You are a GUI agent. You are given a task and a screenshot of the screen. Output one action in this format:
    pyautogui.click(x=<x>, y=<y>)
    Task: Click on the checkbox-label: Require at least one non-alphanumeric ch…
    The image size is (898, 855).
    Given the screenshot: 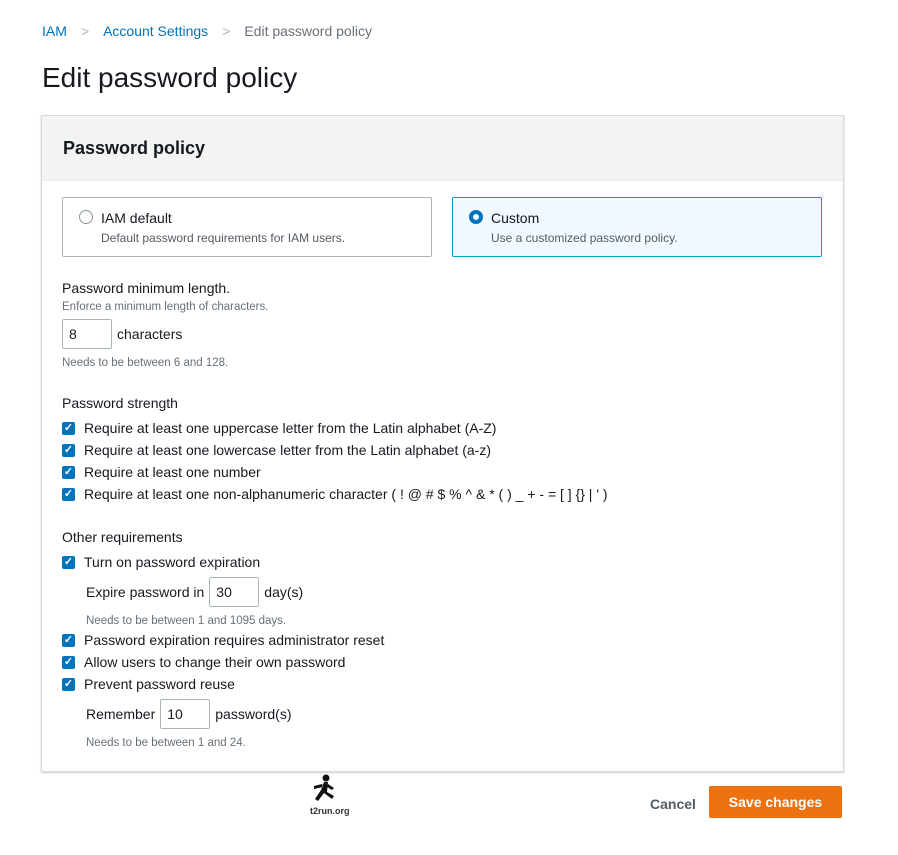 What is the action you would take?
    pyautogui.click(x=346, y=494)
    